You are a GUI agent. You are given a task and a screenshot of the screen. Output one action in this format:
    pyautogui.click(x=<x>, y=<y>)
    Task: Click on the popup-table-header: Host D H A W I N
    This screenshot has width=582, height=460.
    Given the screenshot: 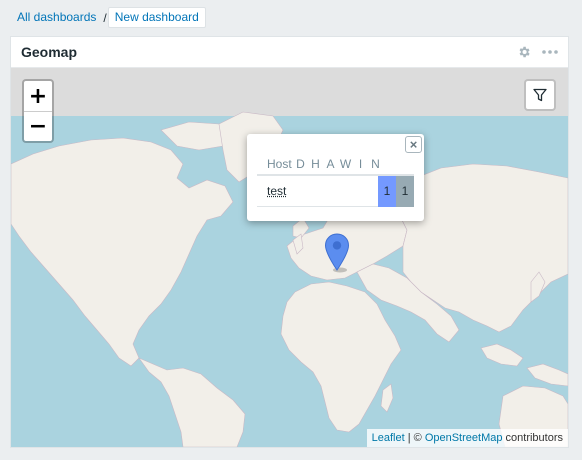 What is the action you would take?
    pyautogui.click(x=335, y=165)
    